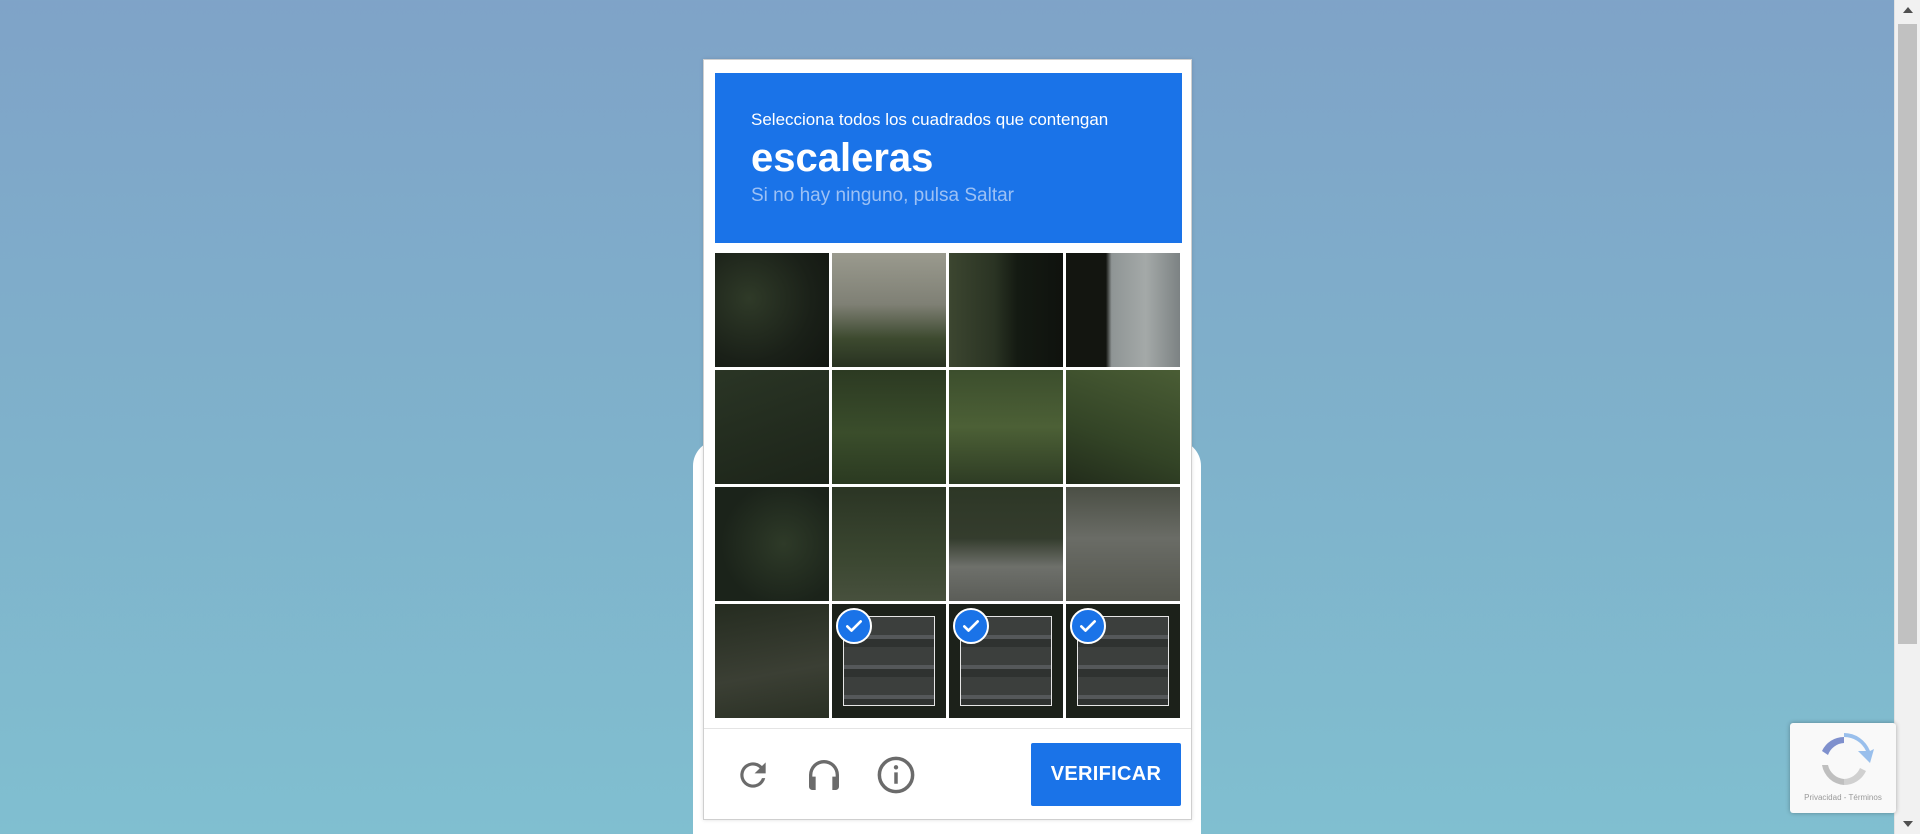  What do you see at coordinates (947, 774) in the screenshot?
I see `challenge-footer: VERIFICAR` at bounding box center [947, 774].